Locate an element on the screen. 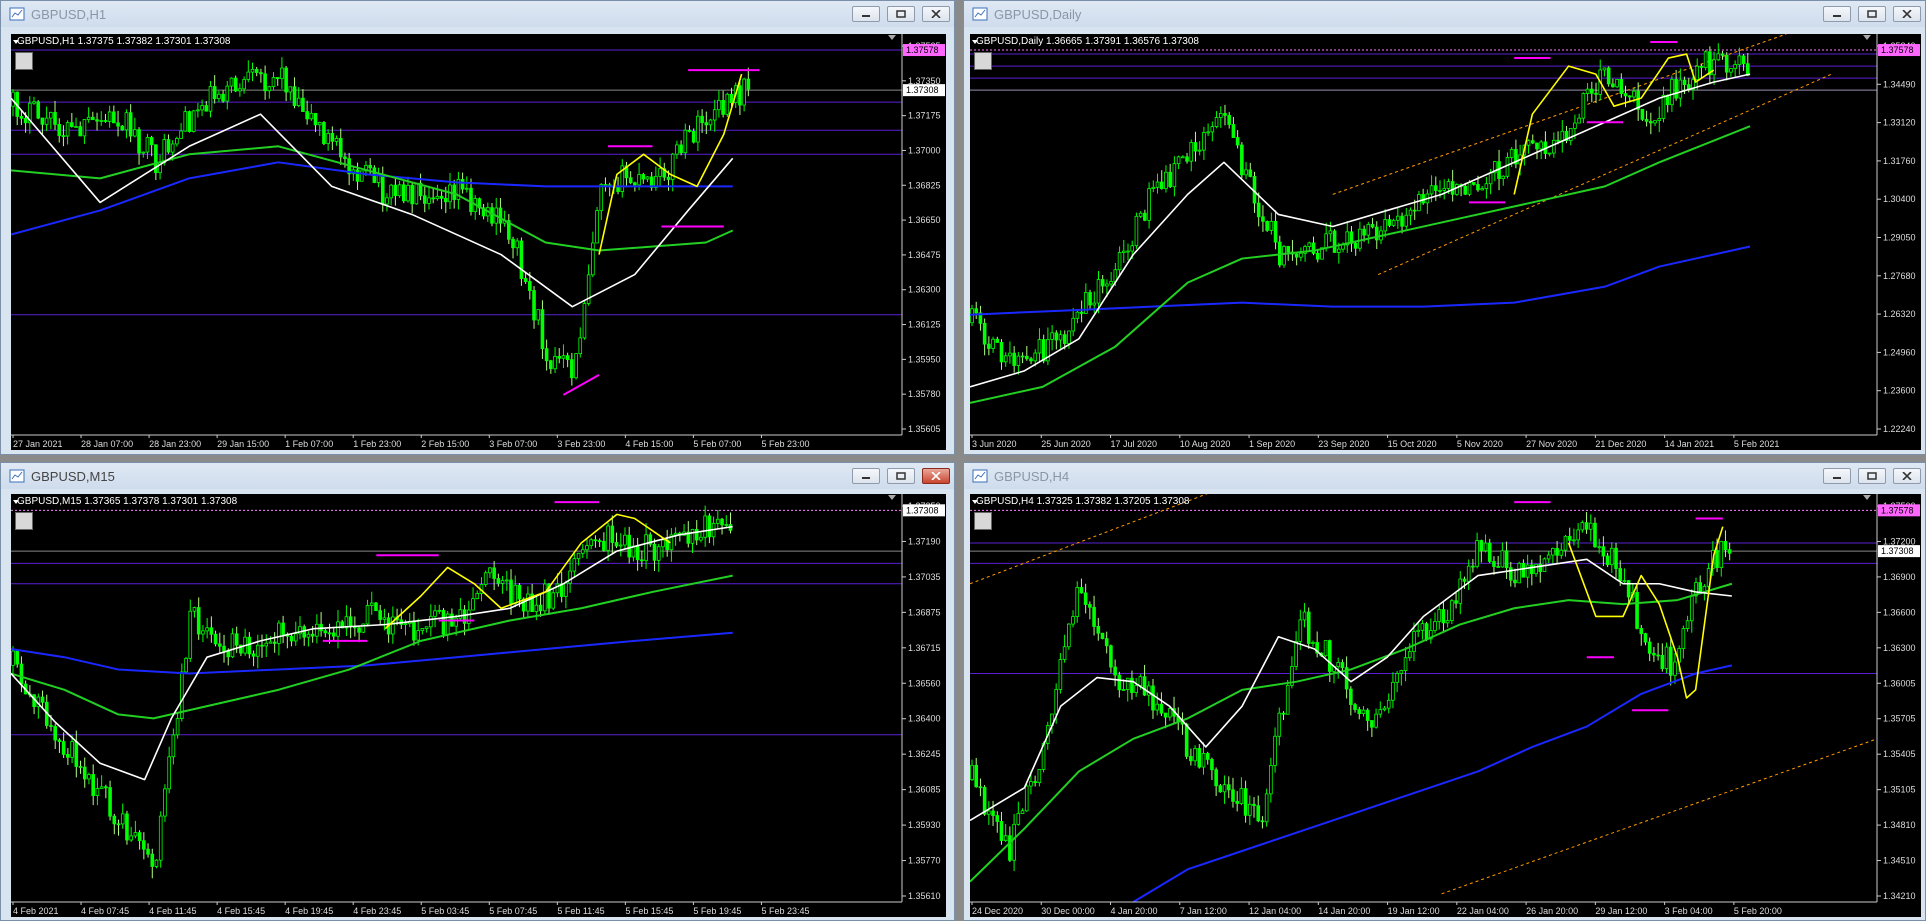 The width and height of the screenshot is (1926, 921). chart-app-icon is located at coordinates (17, 476).